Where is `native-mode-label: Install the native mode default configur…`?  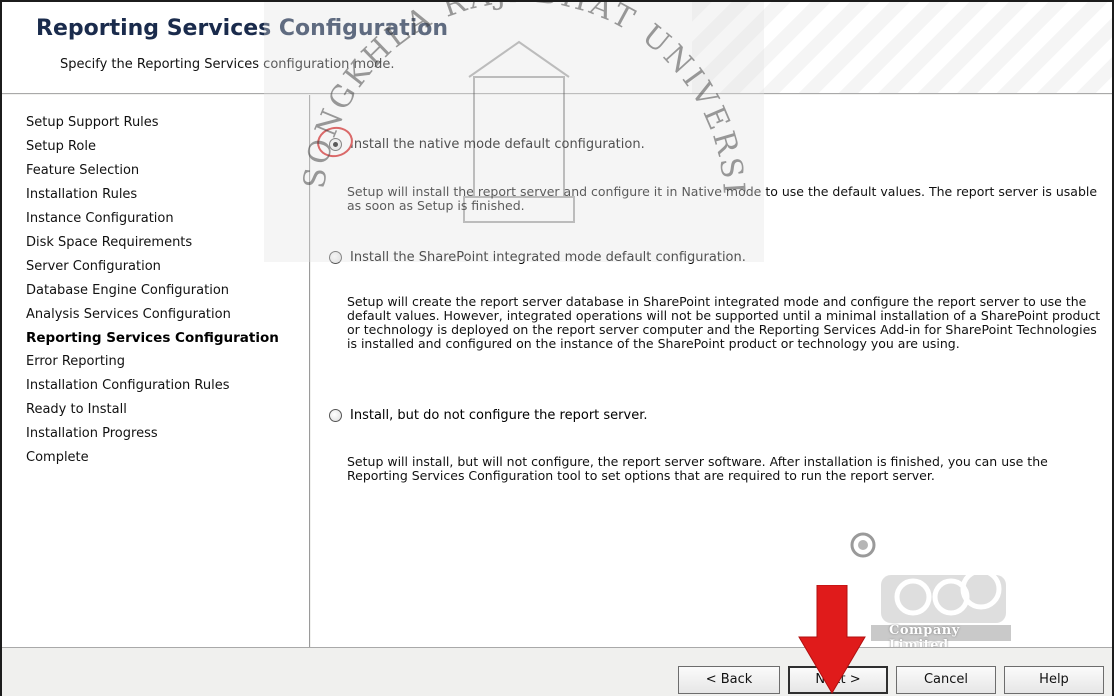
native-mode-label: Install the native mode default configur… is located at coordinates (497, 144).